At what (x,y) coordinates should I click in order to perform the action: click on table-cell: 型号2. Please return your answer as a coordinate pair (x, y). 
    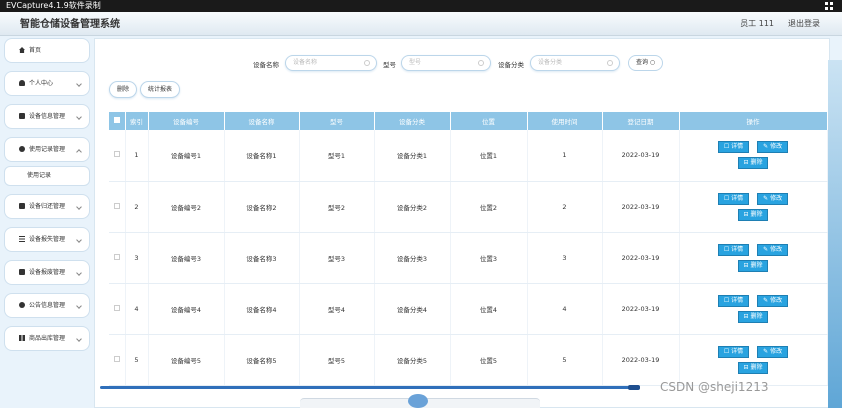
    Looking at the image, I should click on (337, 207).